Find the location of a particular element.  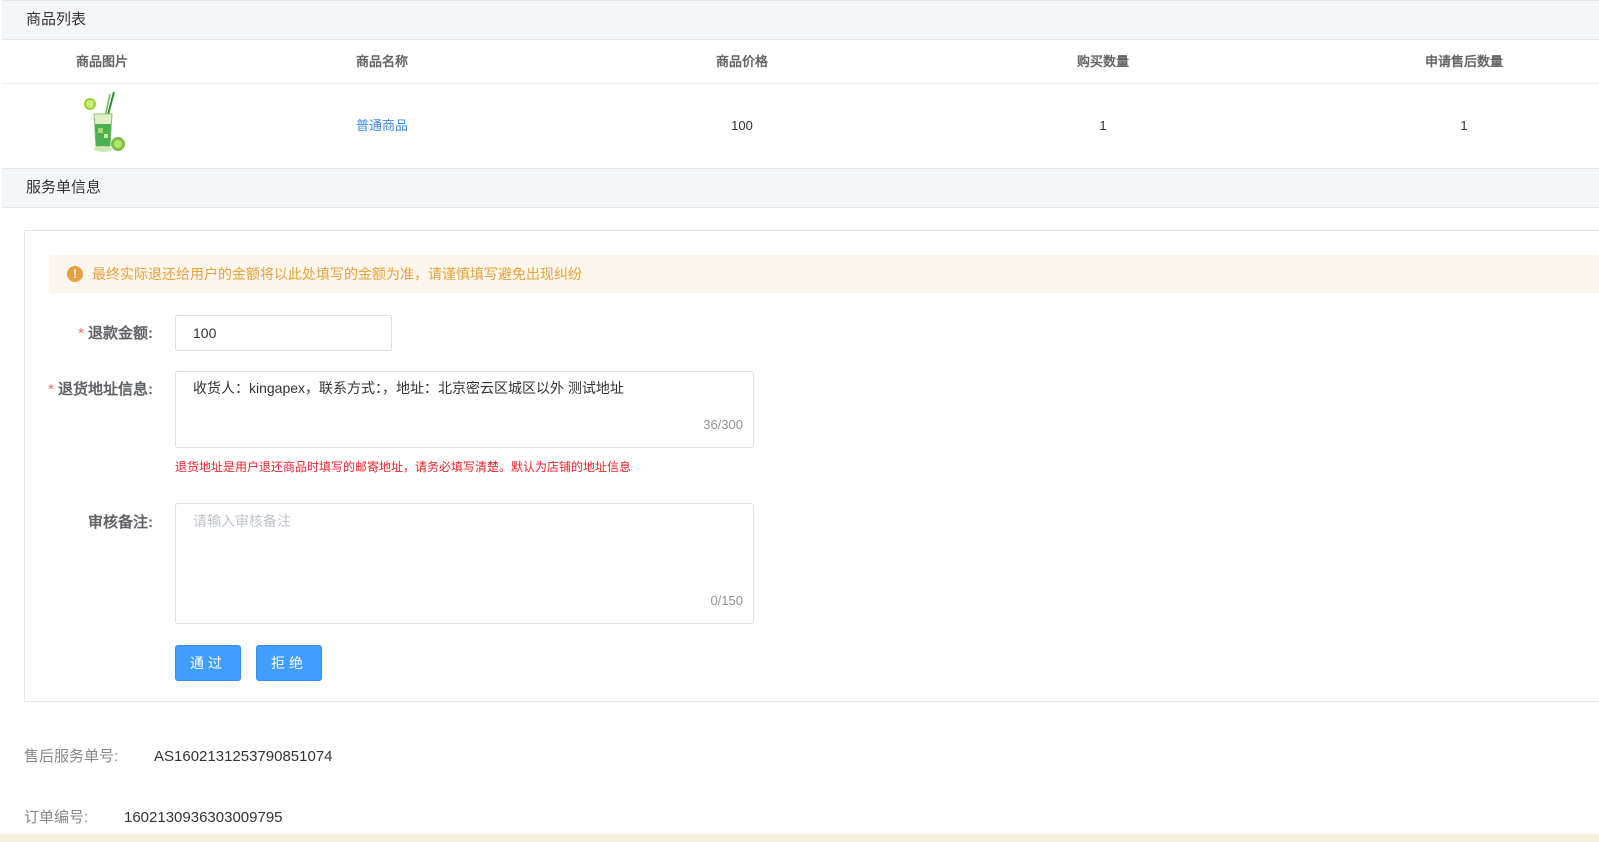

order-number-row: 订单编号: 1602130936303009795 is located at coordinates (153, 816).